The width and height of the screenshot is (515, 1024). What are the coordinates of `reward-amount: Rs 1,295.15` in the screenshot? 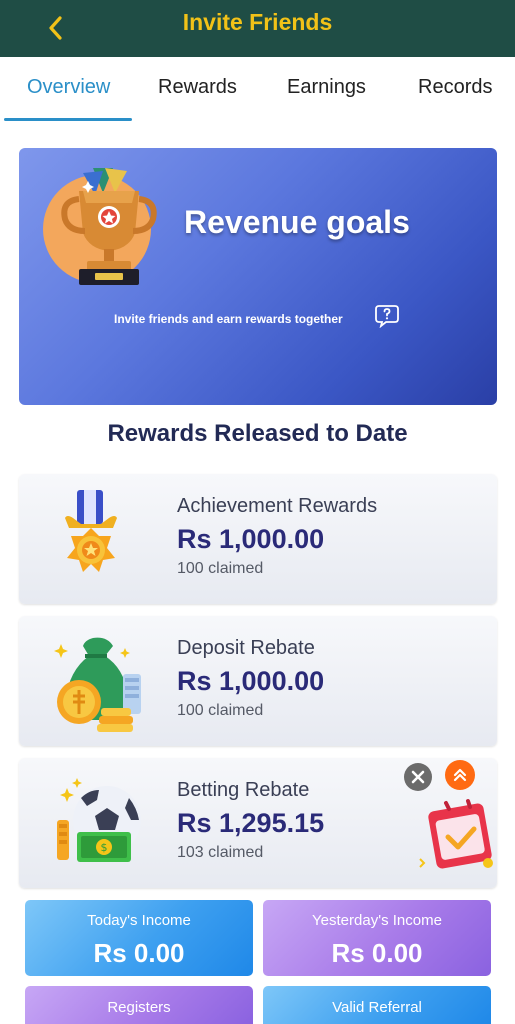 It's located at (251, 823).